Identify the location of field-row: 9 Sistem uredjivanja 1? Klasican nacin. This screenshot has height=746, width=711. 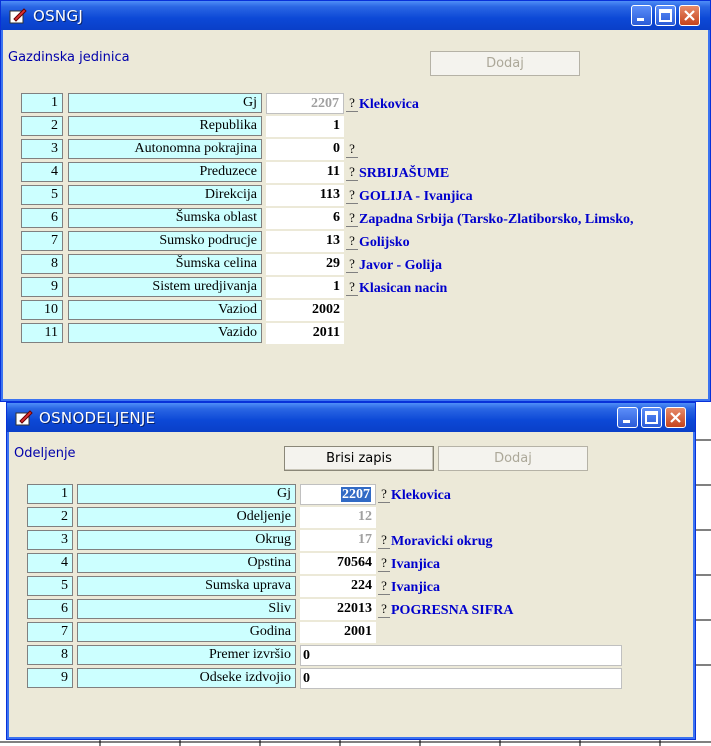
(361, 288).